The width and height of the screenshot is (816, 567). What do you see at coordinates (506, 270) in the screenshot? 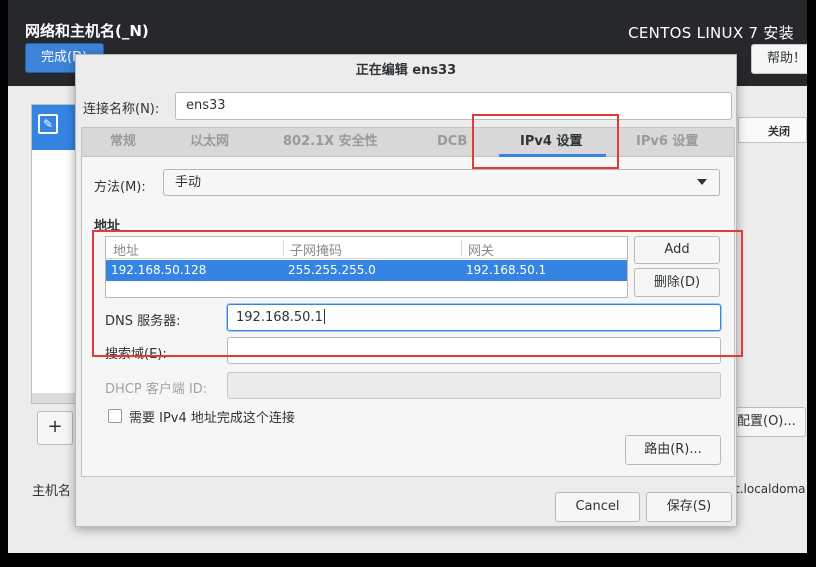
I see `cell-gateway: 192.168.50.1` at bounding box center [506, 270].